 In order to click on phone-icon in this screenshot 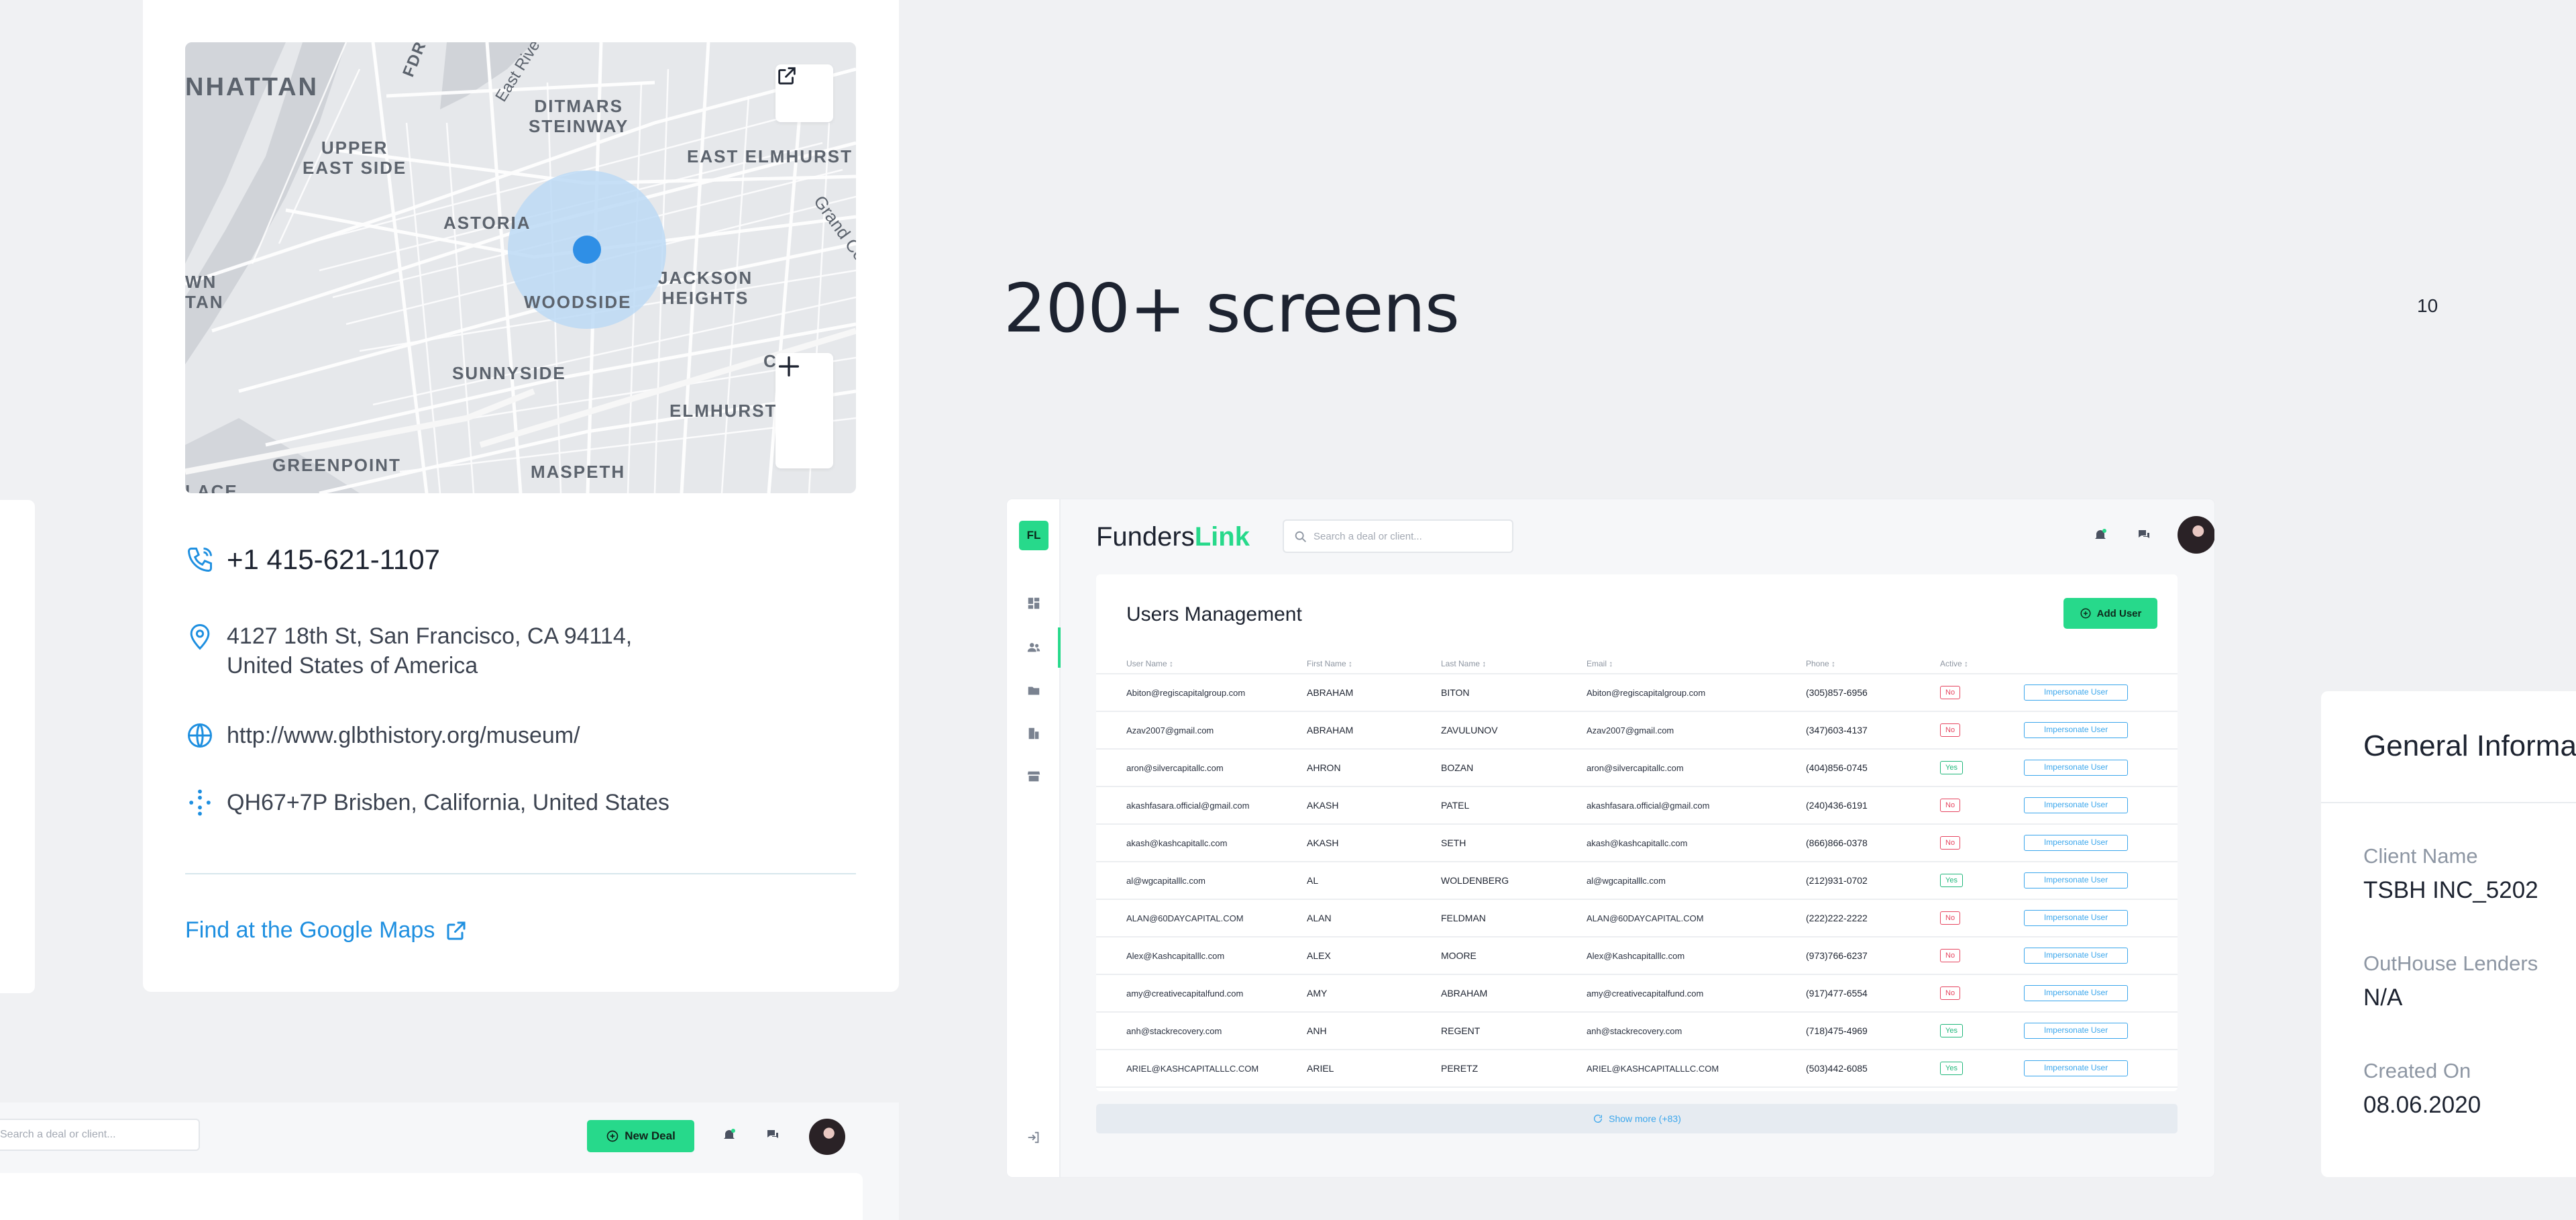, I will do `click(200, 560)`.